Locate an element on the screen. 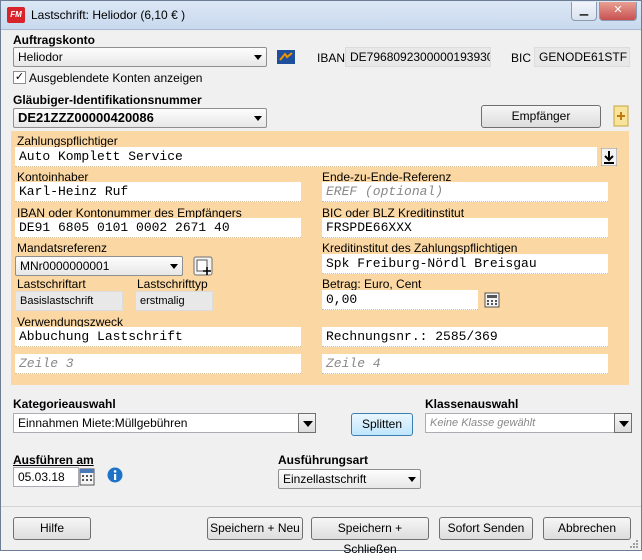 The height and width of the screenshot is (560, 642). glaeubiger-select: DE21ZZZ00000420086 is located at coordinates (140, 118).